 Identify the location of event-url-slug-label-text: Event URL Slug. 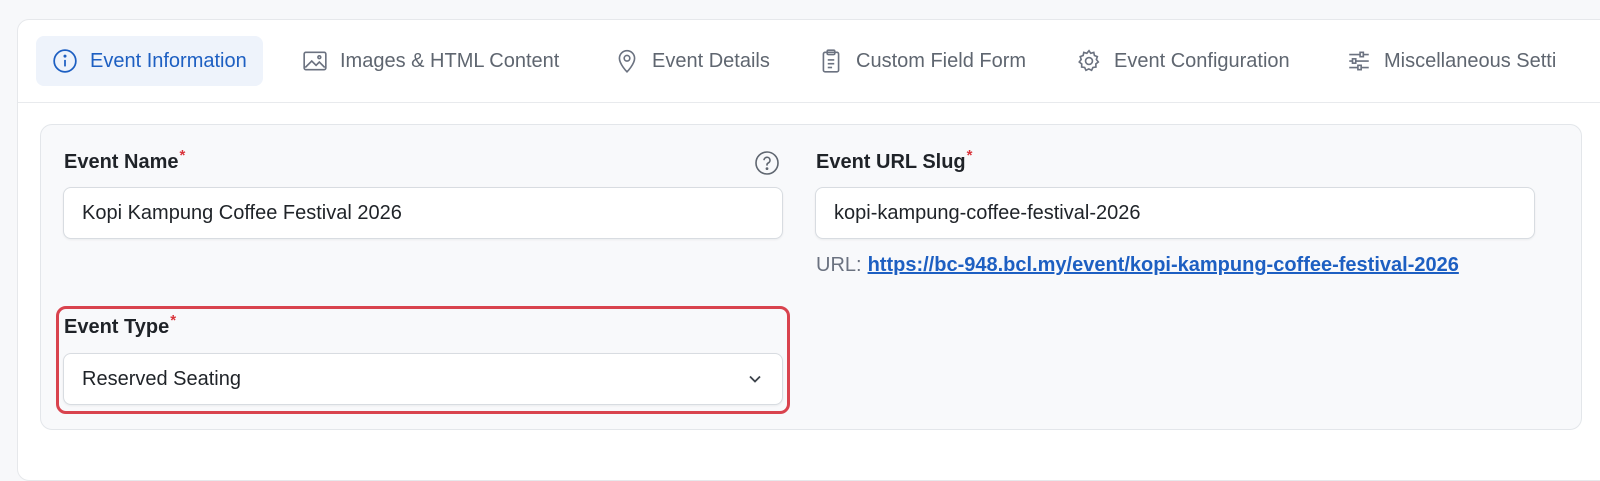
(891, 162).